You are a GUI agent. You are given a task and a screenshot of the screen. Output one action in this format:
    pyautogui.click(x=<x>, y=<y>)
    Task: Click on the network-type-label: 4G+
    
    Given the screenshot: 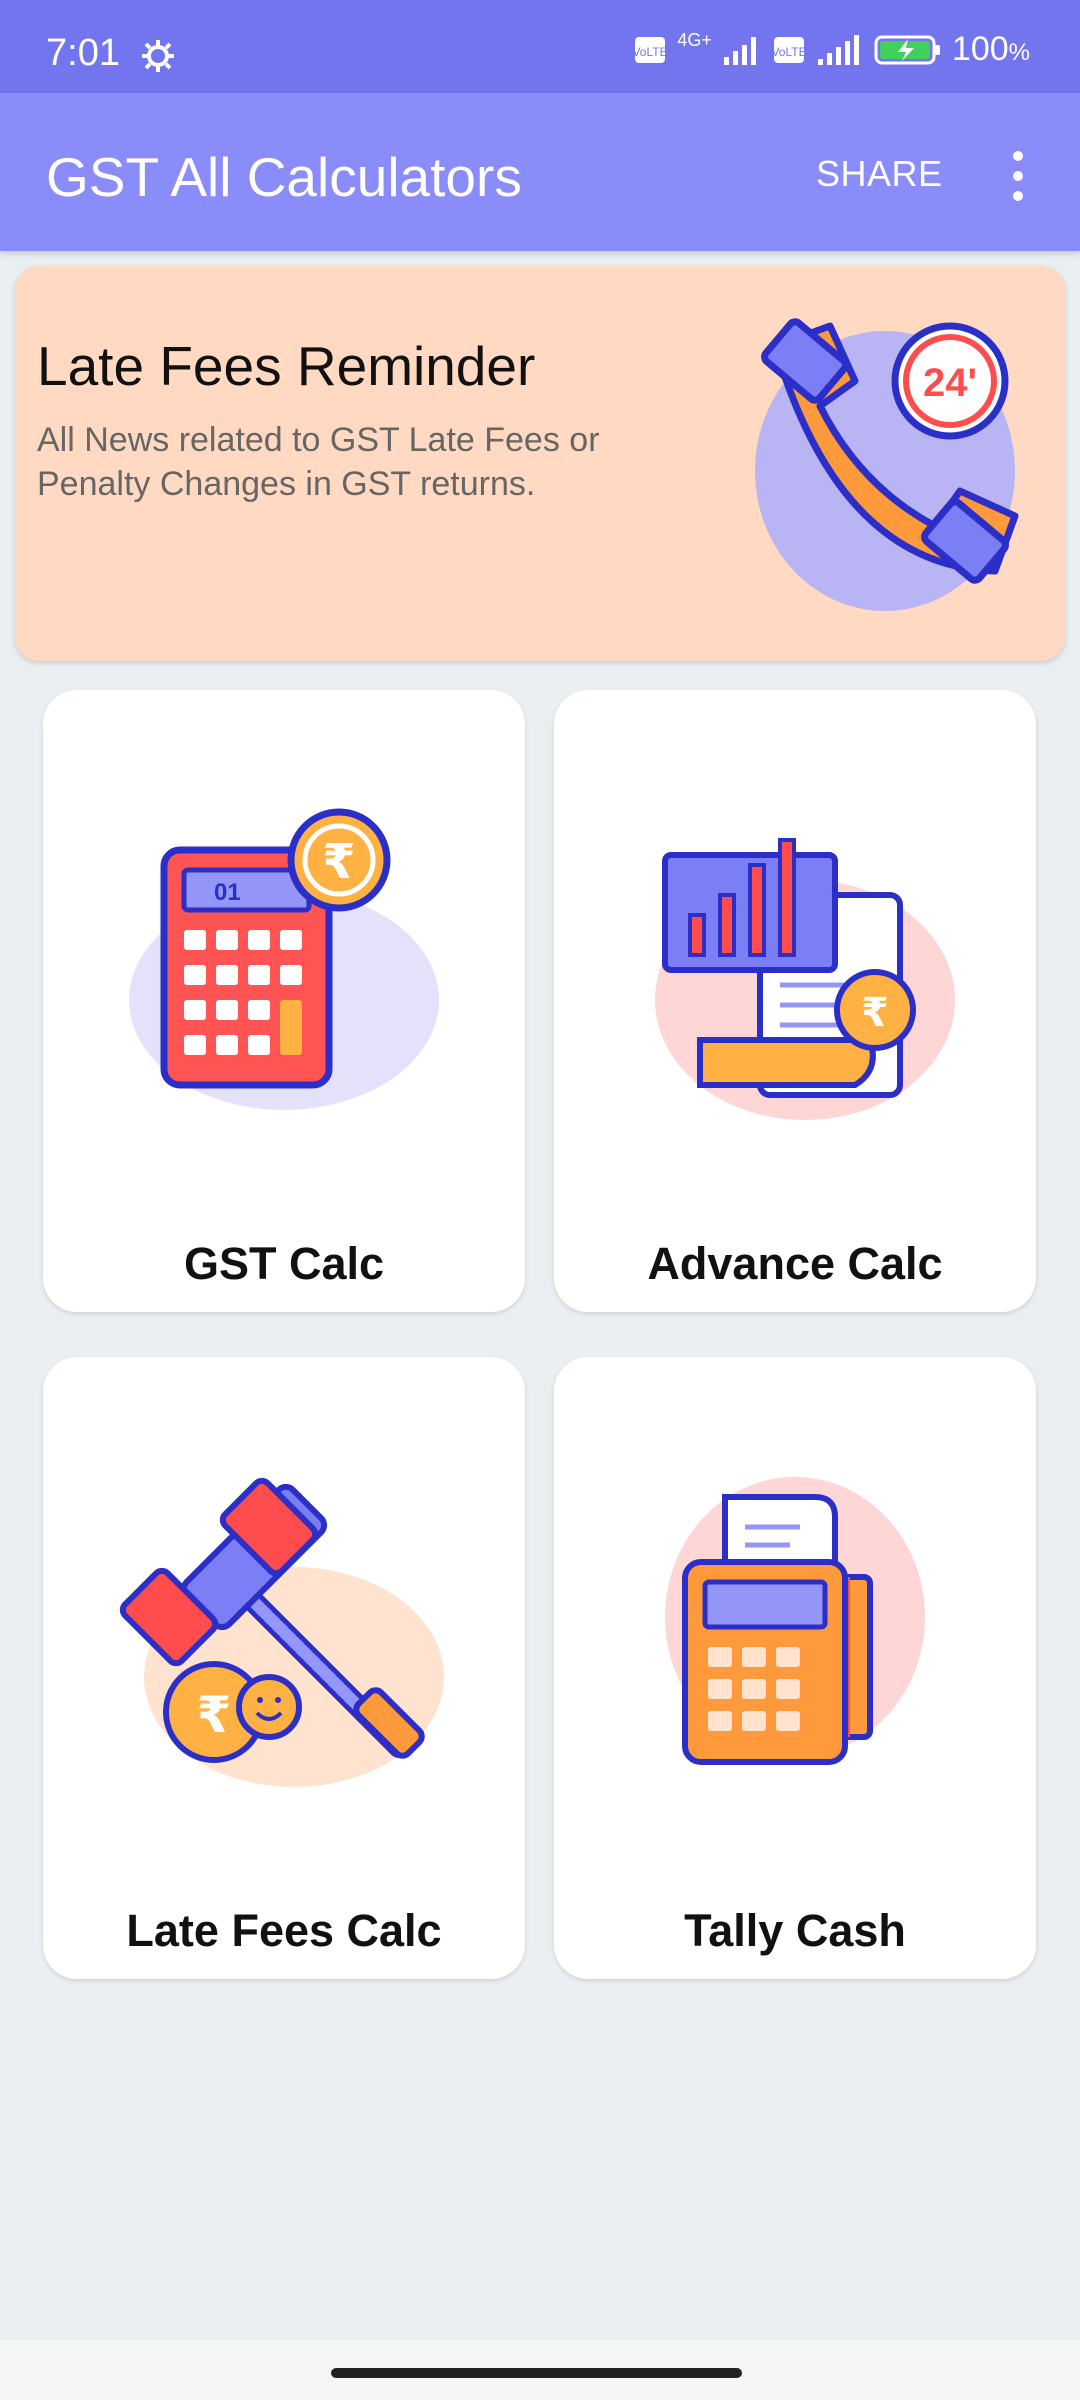 What is the action you would take?
    pyautogui.click(x=694, y=40)
    